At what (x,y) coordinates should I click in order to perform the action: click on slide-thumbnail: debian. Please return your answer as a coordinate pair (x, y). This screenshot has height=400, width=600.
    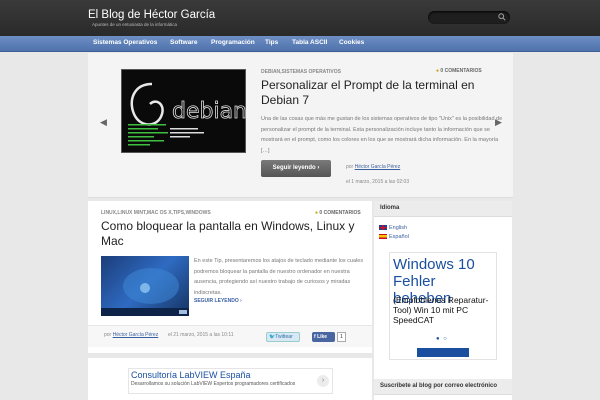
    Looking at the image, I should click on (184, 111).